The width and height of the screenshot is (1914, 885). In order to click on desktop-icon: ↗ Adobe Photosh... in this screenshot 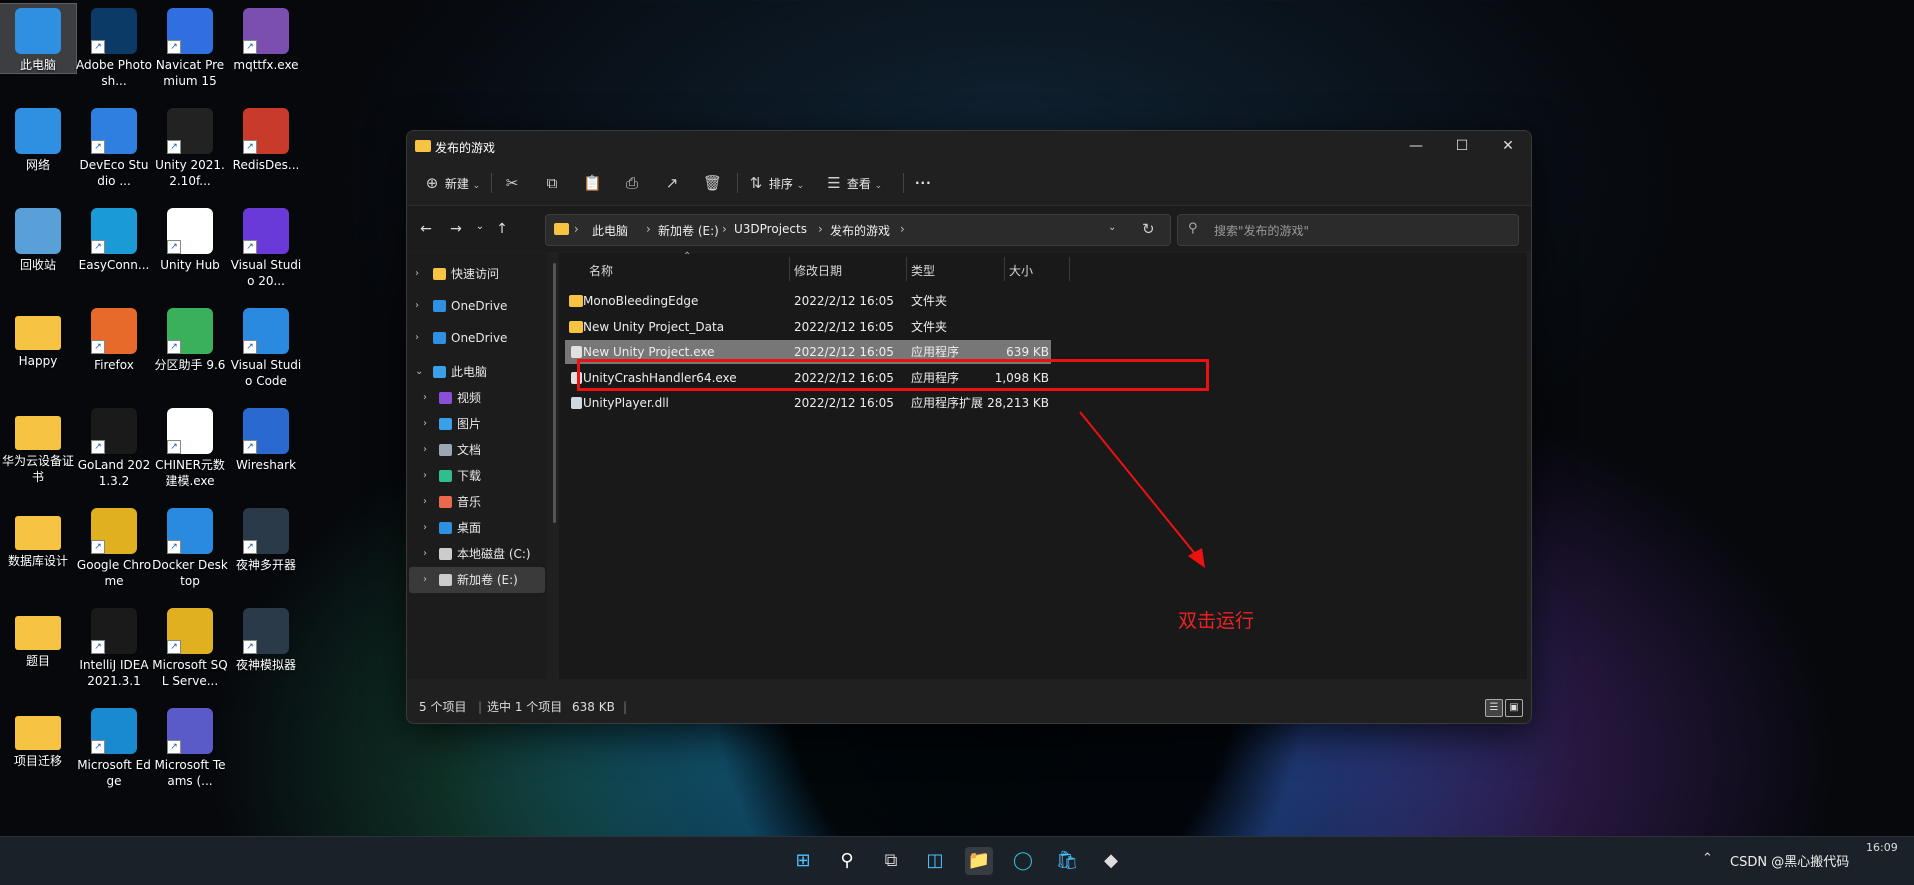, I will do `click(114, 46)`.